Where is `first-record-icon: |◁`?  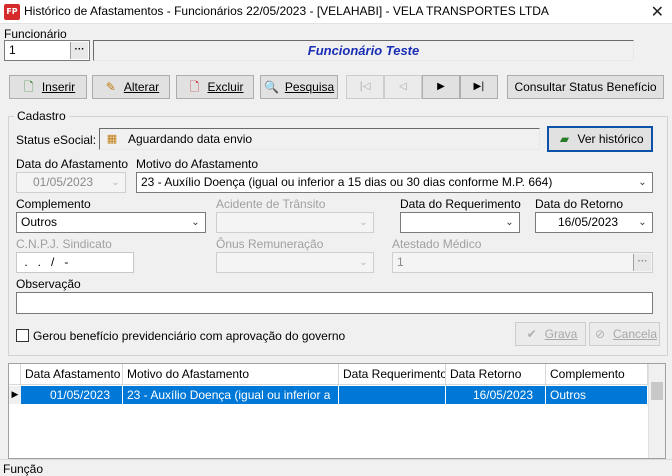 first-record-icon: |◁ is located at coordinates (365, 86).